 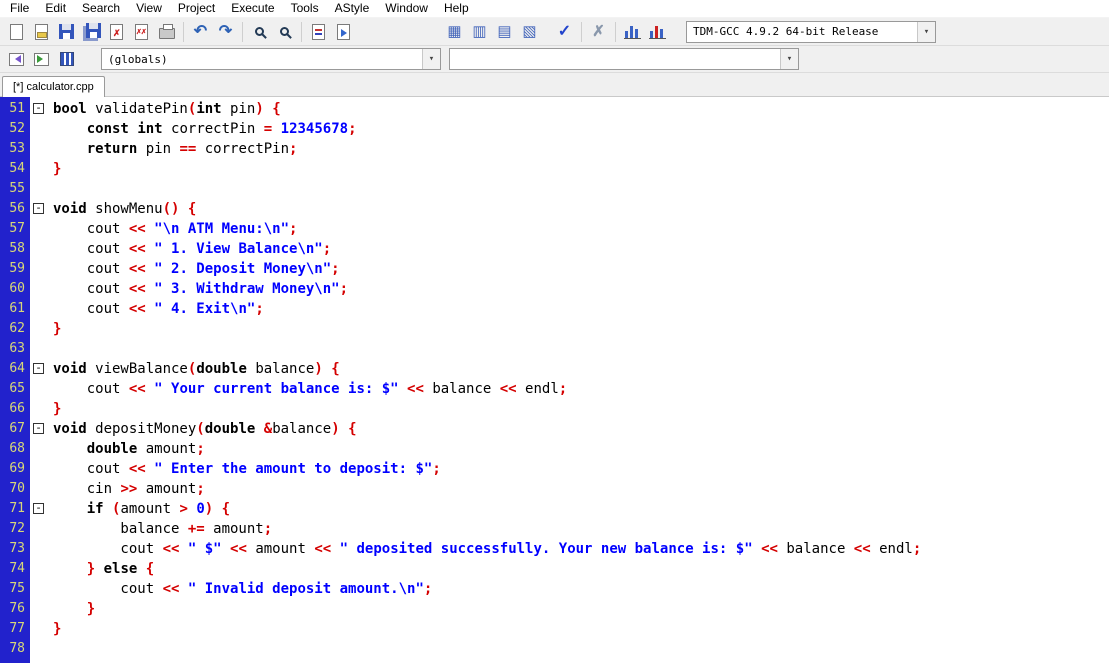 I want to click on menu-astyle: AStyle, so click(x=352, y=8).